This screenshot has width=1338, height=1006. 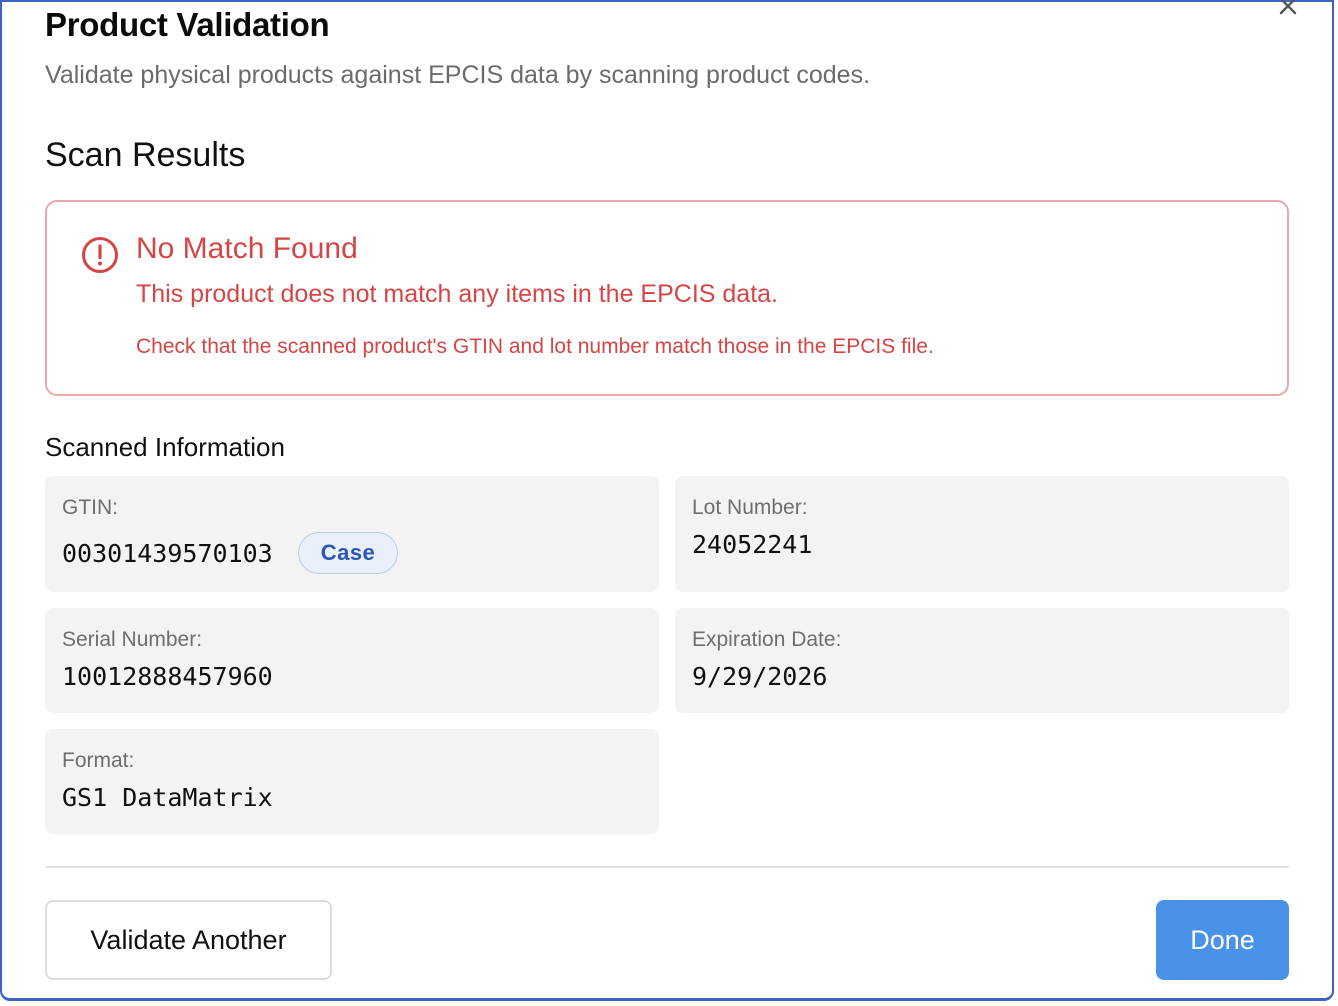 What do you see at coordinates (1222, 940) in the screenshot?
I see `done-button: Done` at bounding box center [1222, 940].